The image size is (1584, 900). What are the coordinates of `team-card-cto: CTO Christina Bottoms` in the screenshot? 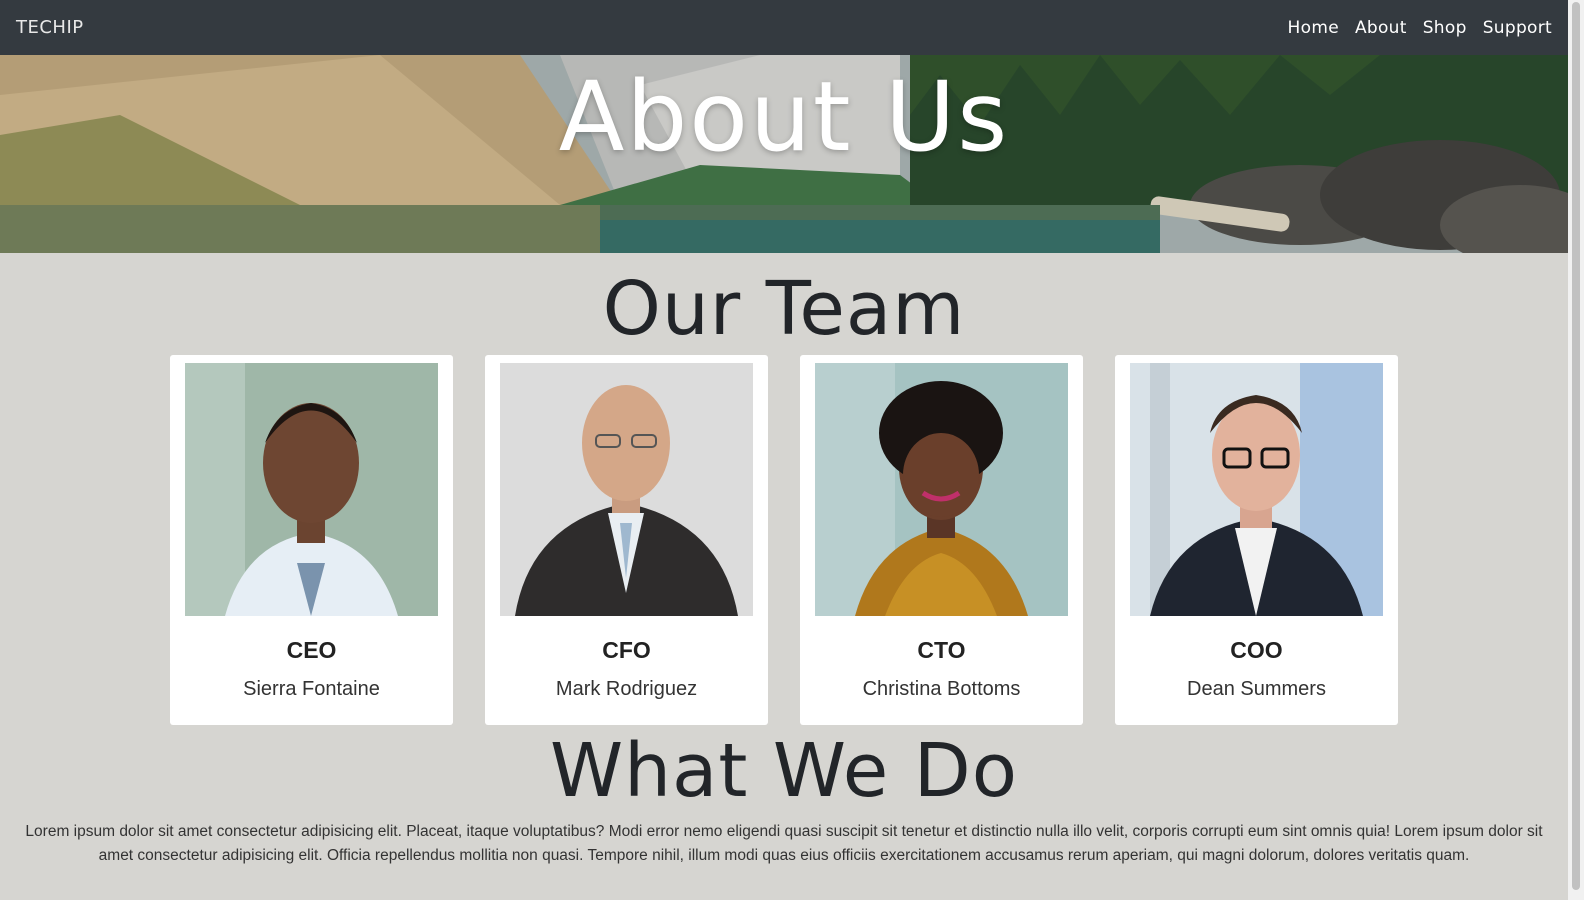 It's located at (941, 540).